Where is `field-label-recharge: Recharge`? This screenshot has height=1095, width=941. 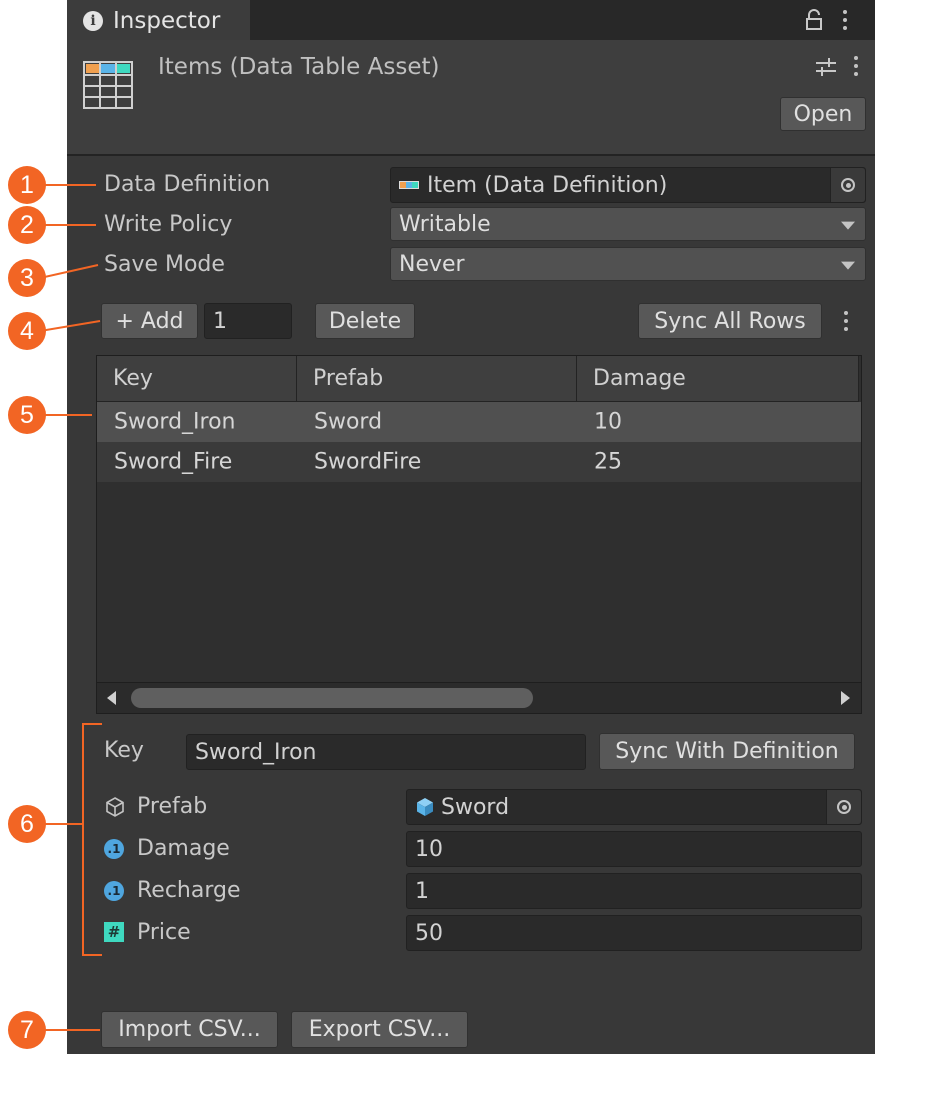
field-label-recharge: Recharge is located at coordinates (189, 890).